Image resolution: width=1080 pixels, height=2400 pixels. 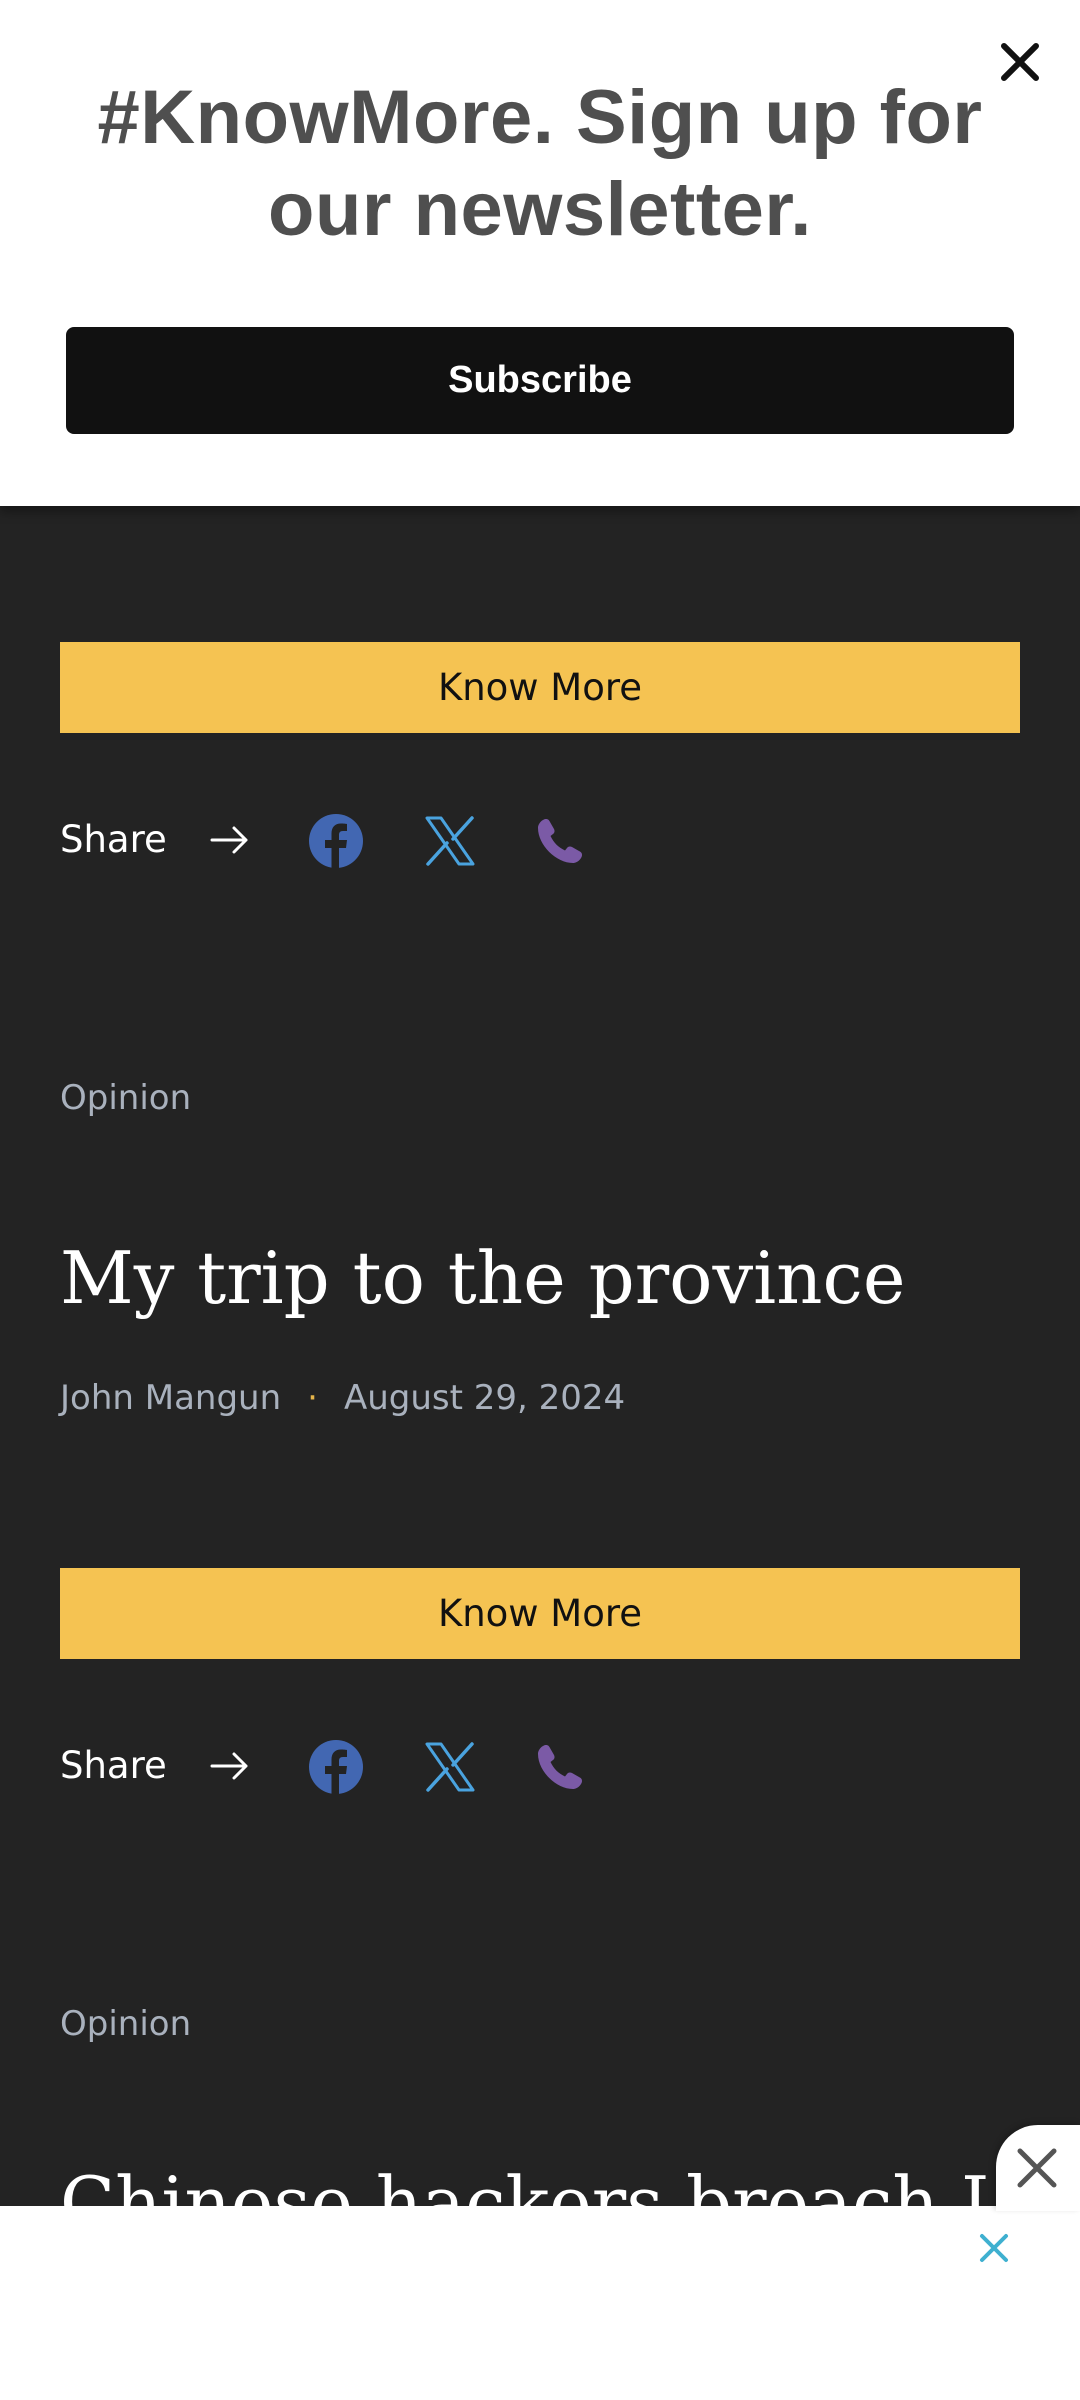 I want to click on article-date: August 29, 2024, so click(x=484, y=1398).